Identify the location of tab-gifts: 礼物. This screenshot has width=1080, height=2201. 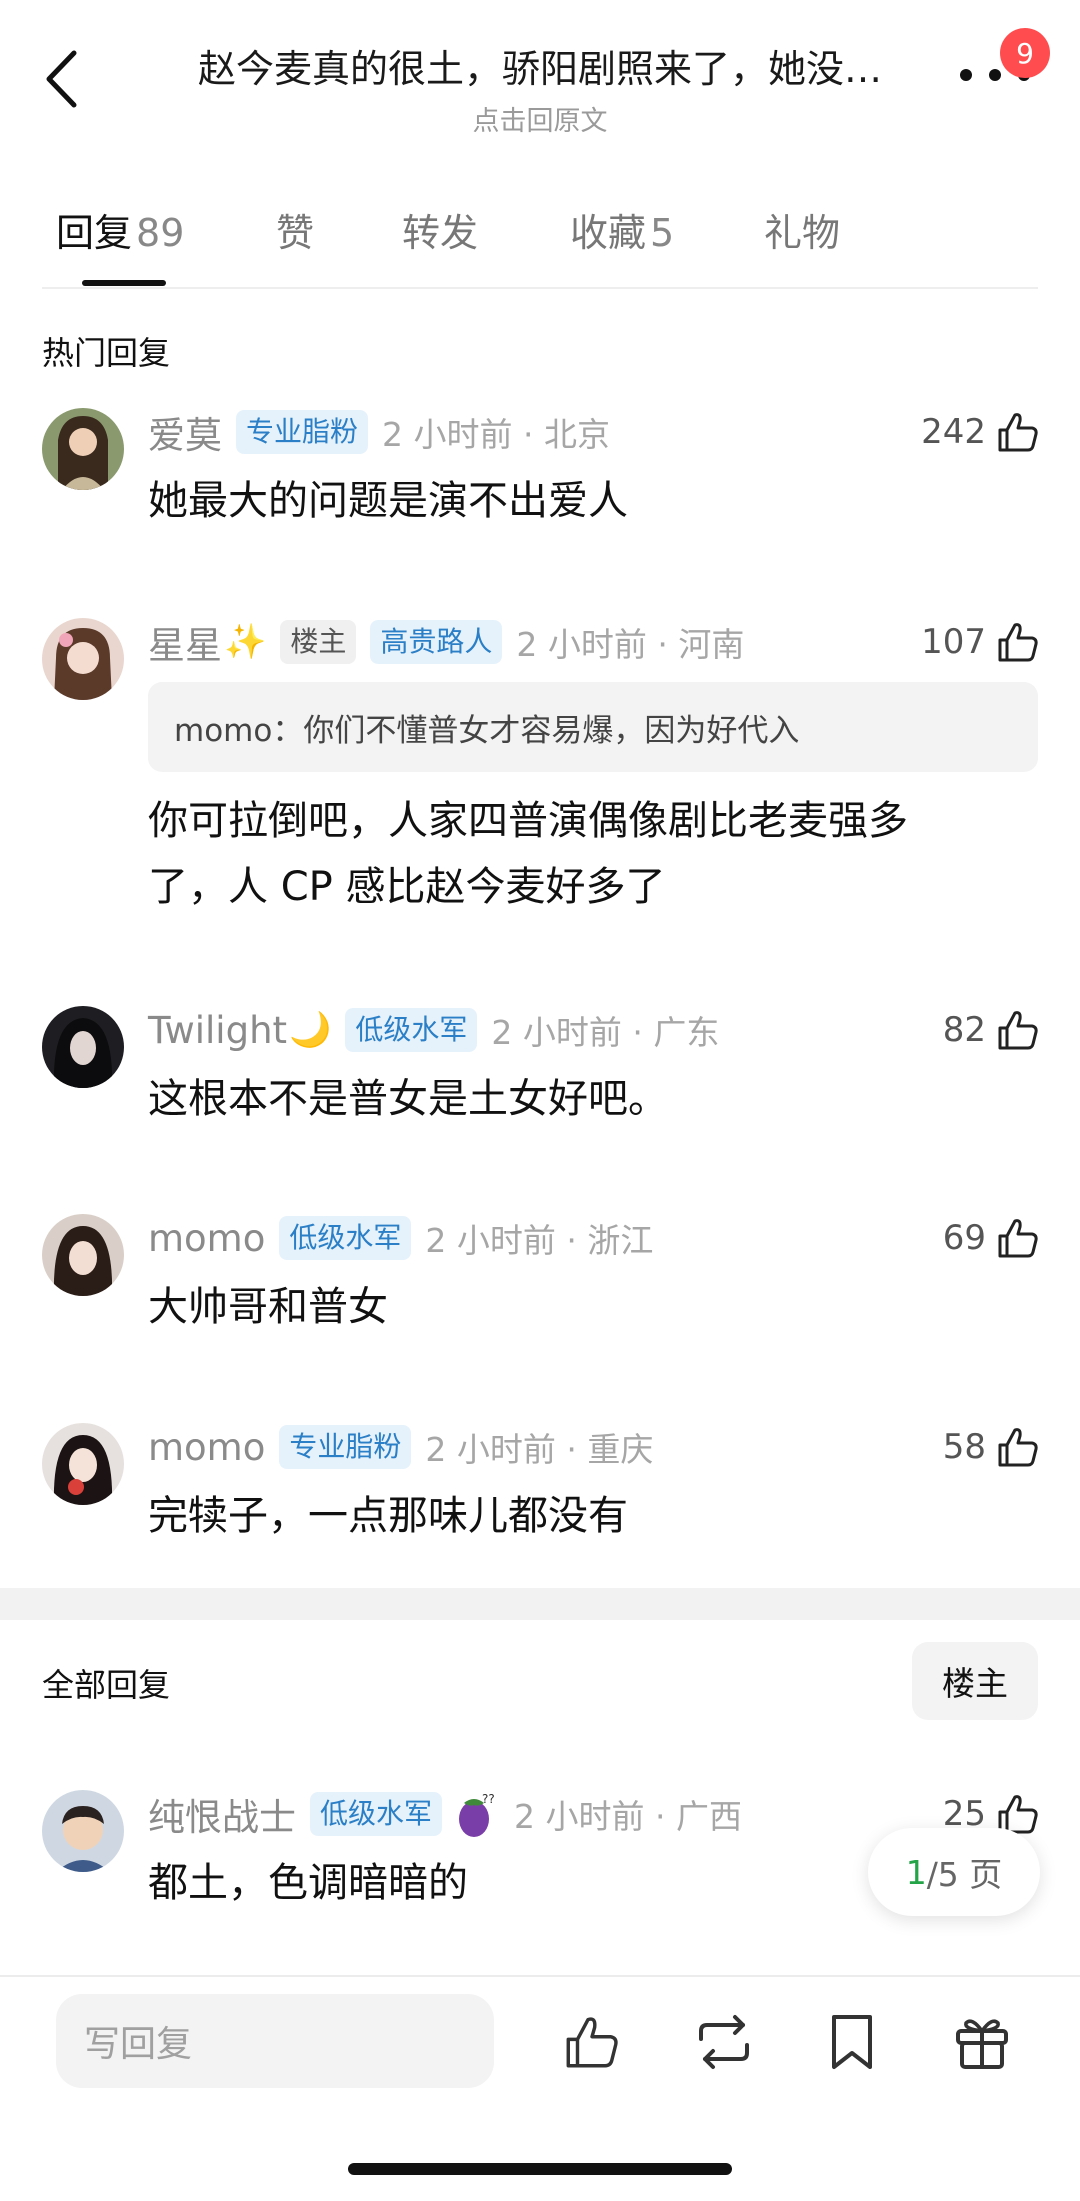
(802, 229).